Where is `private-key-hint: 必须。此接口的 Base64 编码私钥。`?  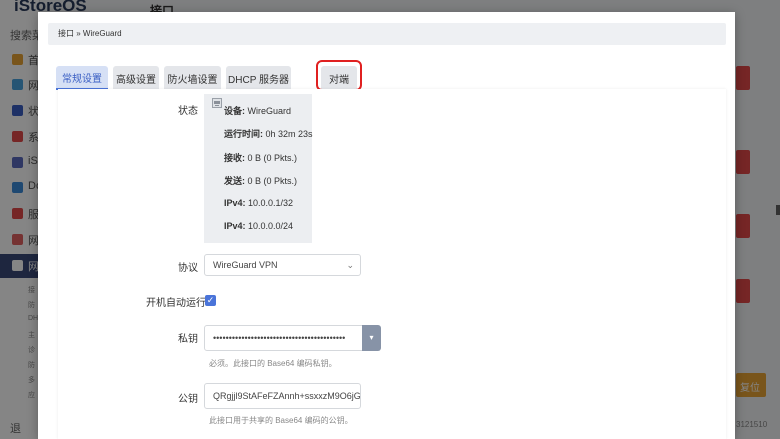 private-key-hint: 必须。此接口的 Base64 编码私钥。 is located at coordinates (273, 363).